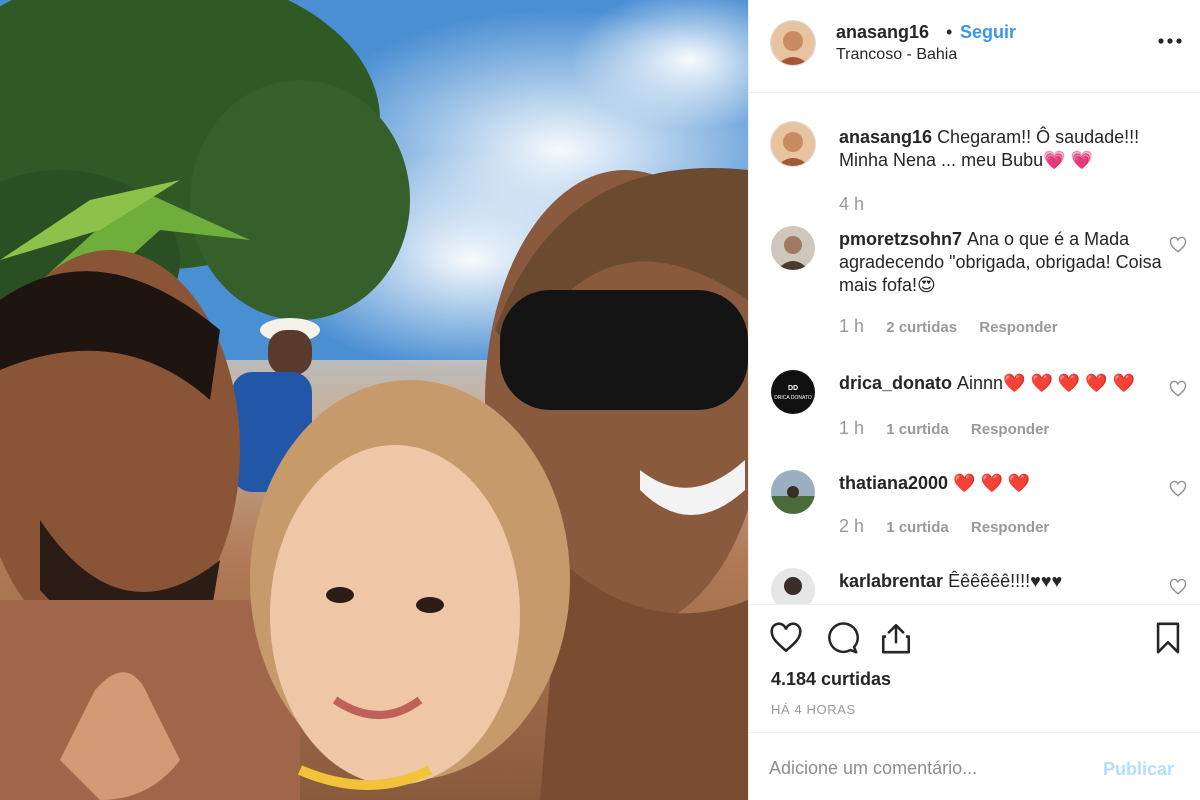 The height and width of the screenshot is (800, 1200). What do you see at coordinates (1005, 581) in the screenshot?
I see `comment-text: Êêêêêê!!!!♥♥♥` at bounding box center [1005, 581].